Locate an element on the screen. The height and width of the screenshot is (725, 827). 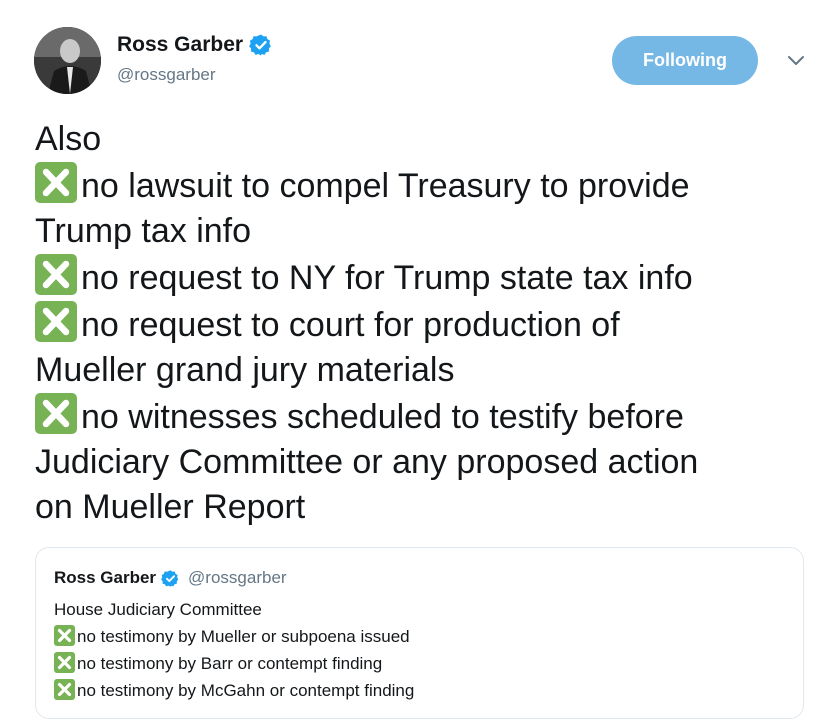
tweet-item-line: no witnesses scheduled to testify before is located at coordinates (420, 416).